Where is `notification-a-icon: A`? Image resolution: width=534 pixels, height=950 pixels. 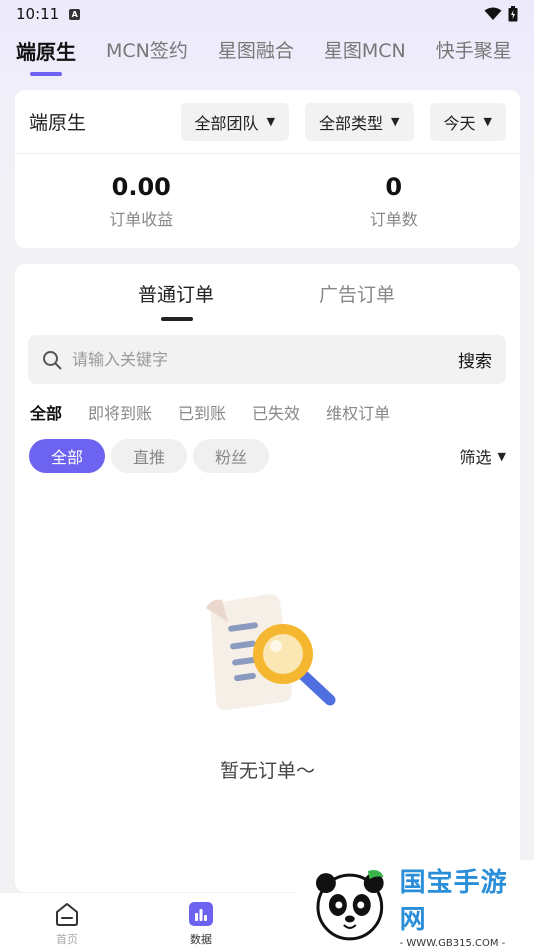
notification-a-icon: A is located at coordinates (75, 14).